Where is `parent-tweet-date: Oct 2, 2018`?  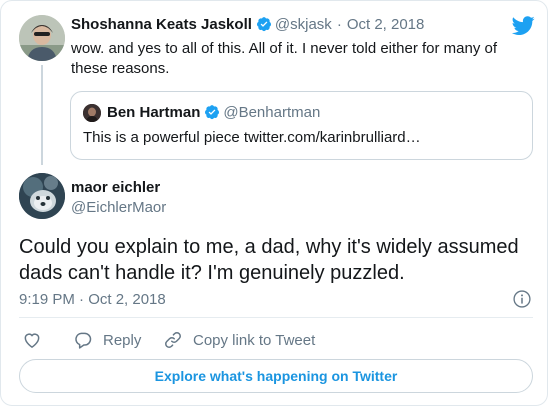
parent-tweet-date: Oct 2, 2018 is located at coordinates (386, 24).